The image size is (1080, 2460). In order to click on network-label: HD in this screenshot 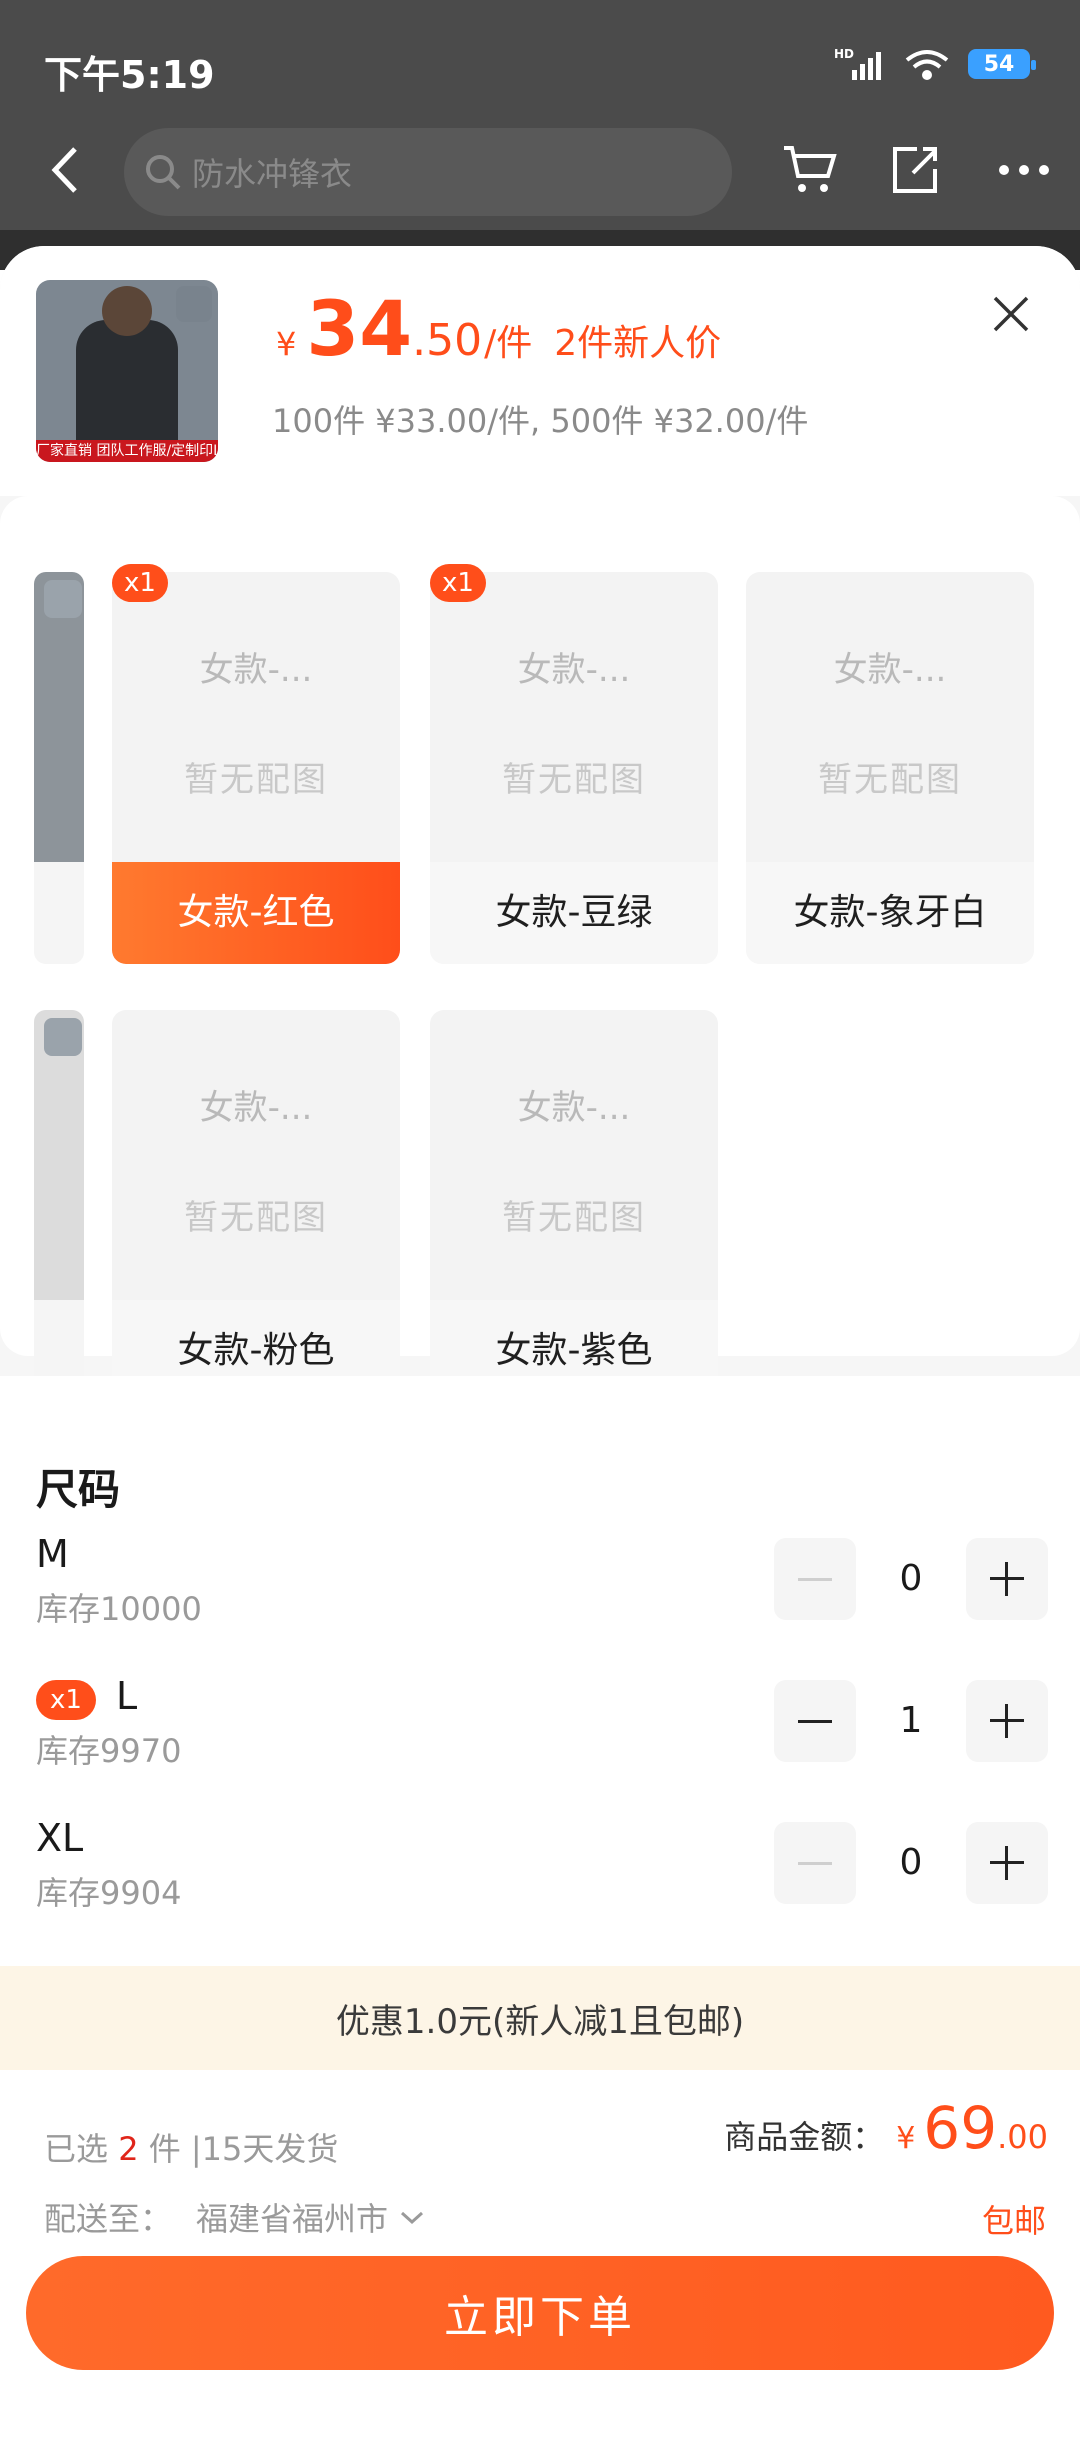, I will do `click(844, 54)`.